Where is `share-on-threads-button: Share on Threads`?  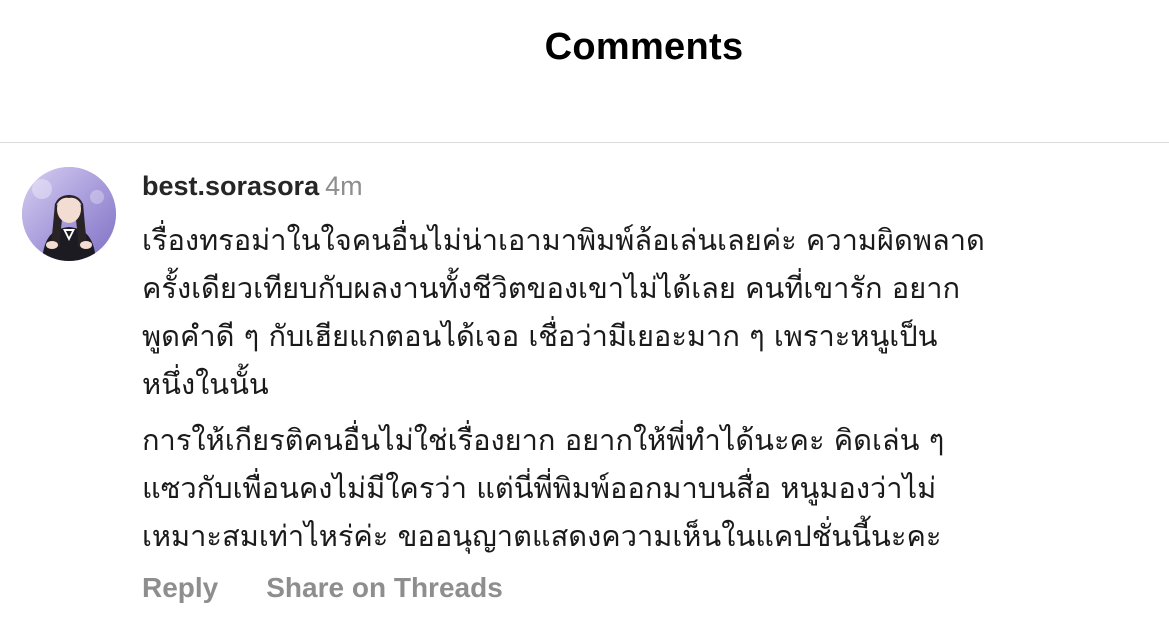 share-on-threads-button: Share on Threads is located at coordinates (384, 588).